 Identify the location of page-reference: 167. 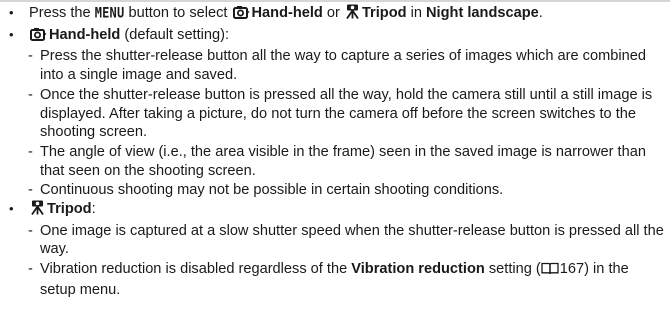
(572, 269).